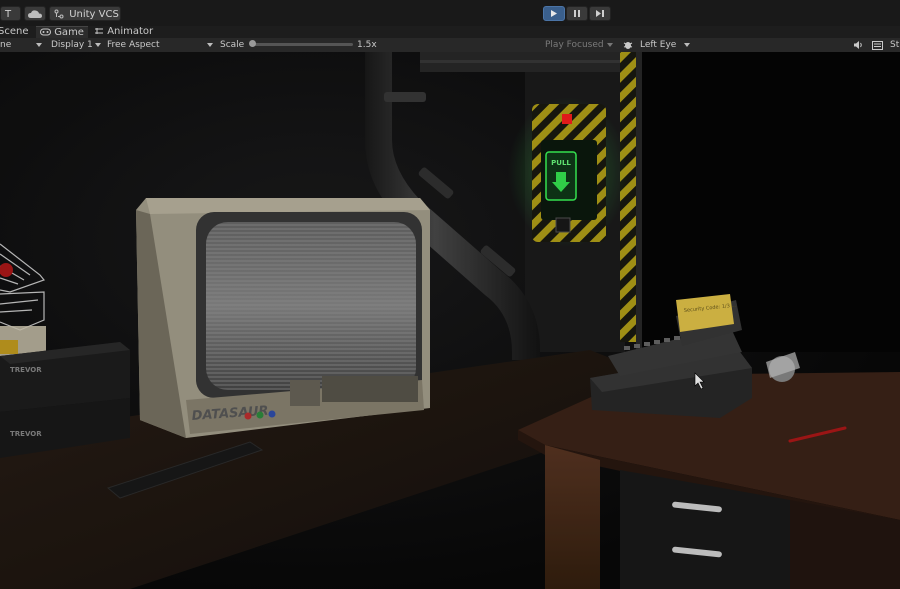  I want to click on tab-game: Game, so click(62, 32).